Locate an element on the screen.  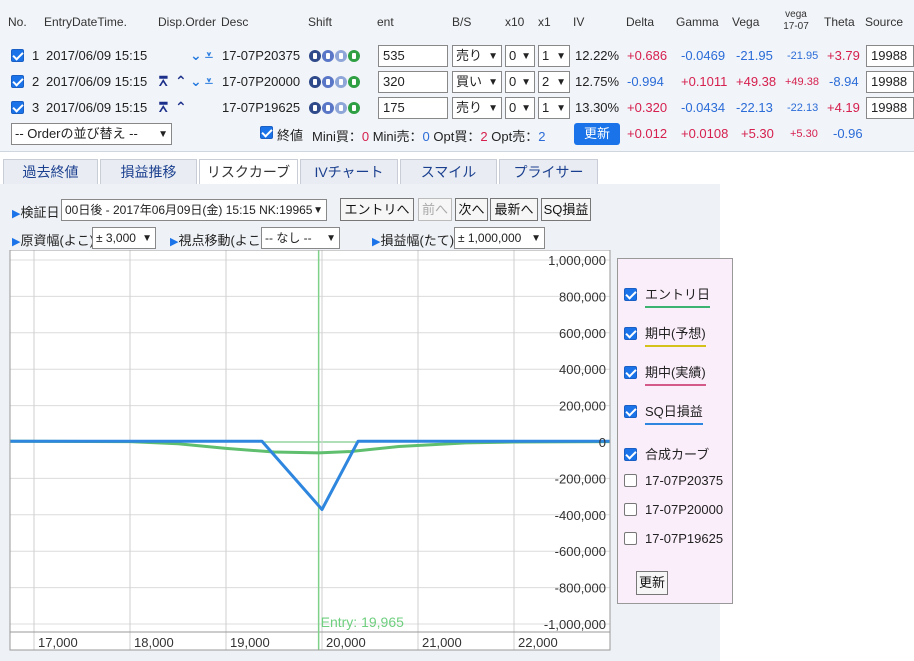
tab-smile: スマイル is located at coordinates (448, 171).